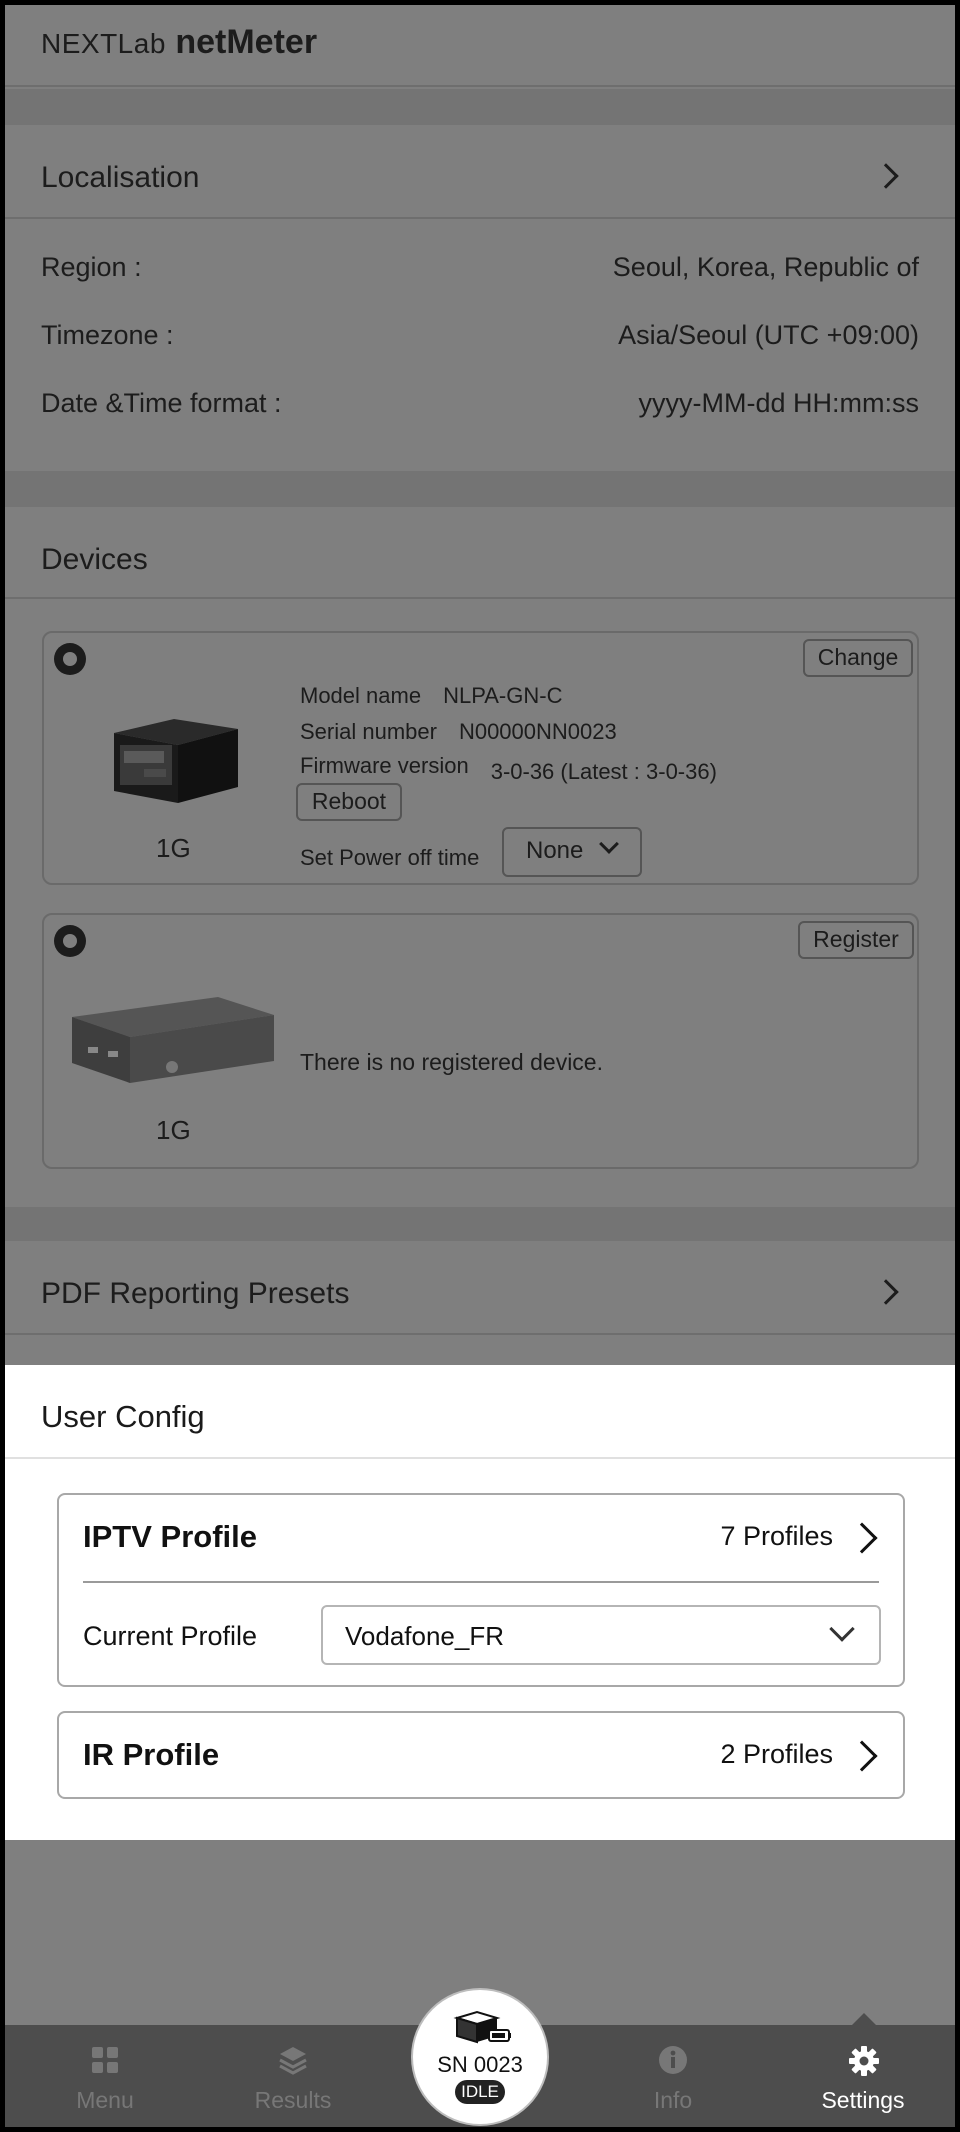 This screenshot has width=960, height=2132. What do you see at coordinates (173, 848) in the screenshot?
I see `device-1-type: 1G` at bounding box center [173, 848].